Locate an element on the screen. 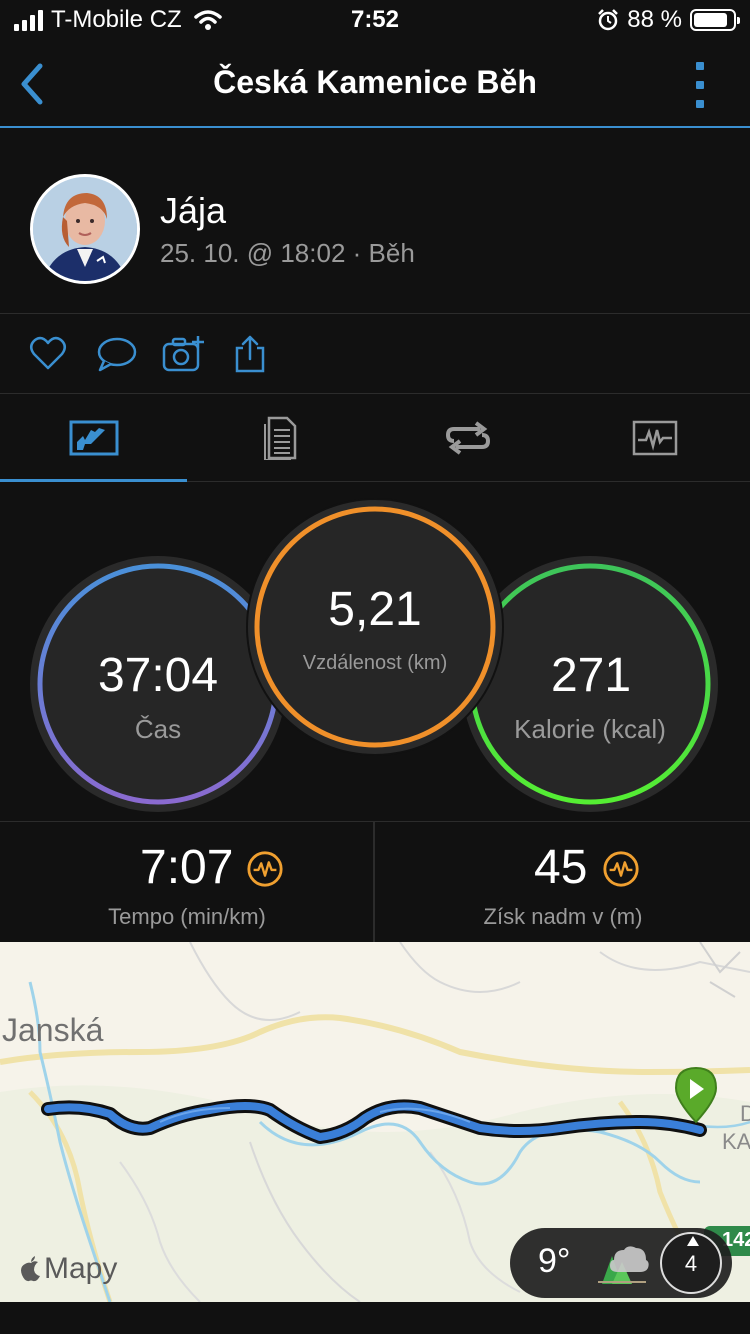 This screenshot has height=1334, width=750. map-town-label-right-line1: D is located at coordinates (745, 1113).